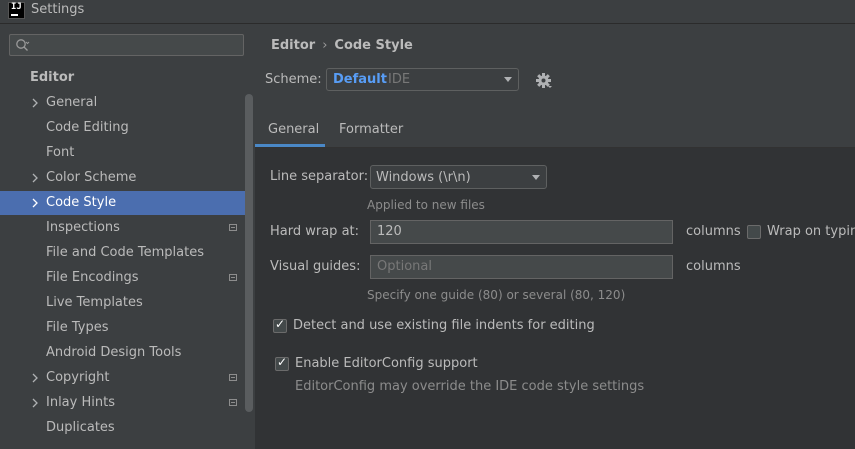  I want to click on sidebar-item-label: Live Templates, so click(94, 302).